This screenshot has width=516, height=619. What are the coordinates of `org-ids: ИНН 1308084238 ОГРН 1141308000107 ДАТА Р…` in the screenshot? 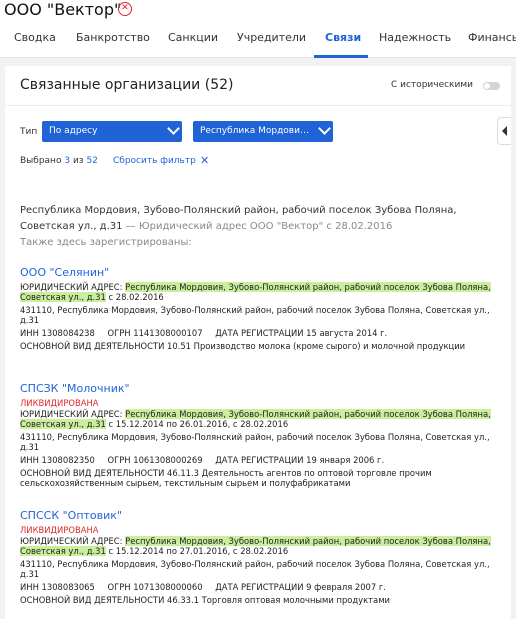 It's located at (265, 333).